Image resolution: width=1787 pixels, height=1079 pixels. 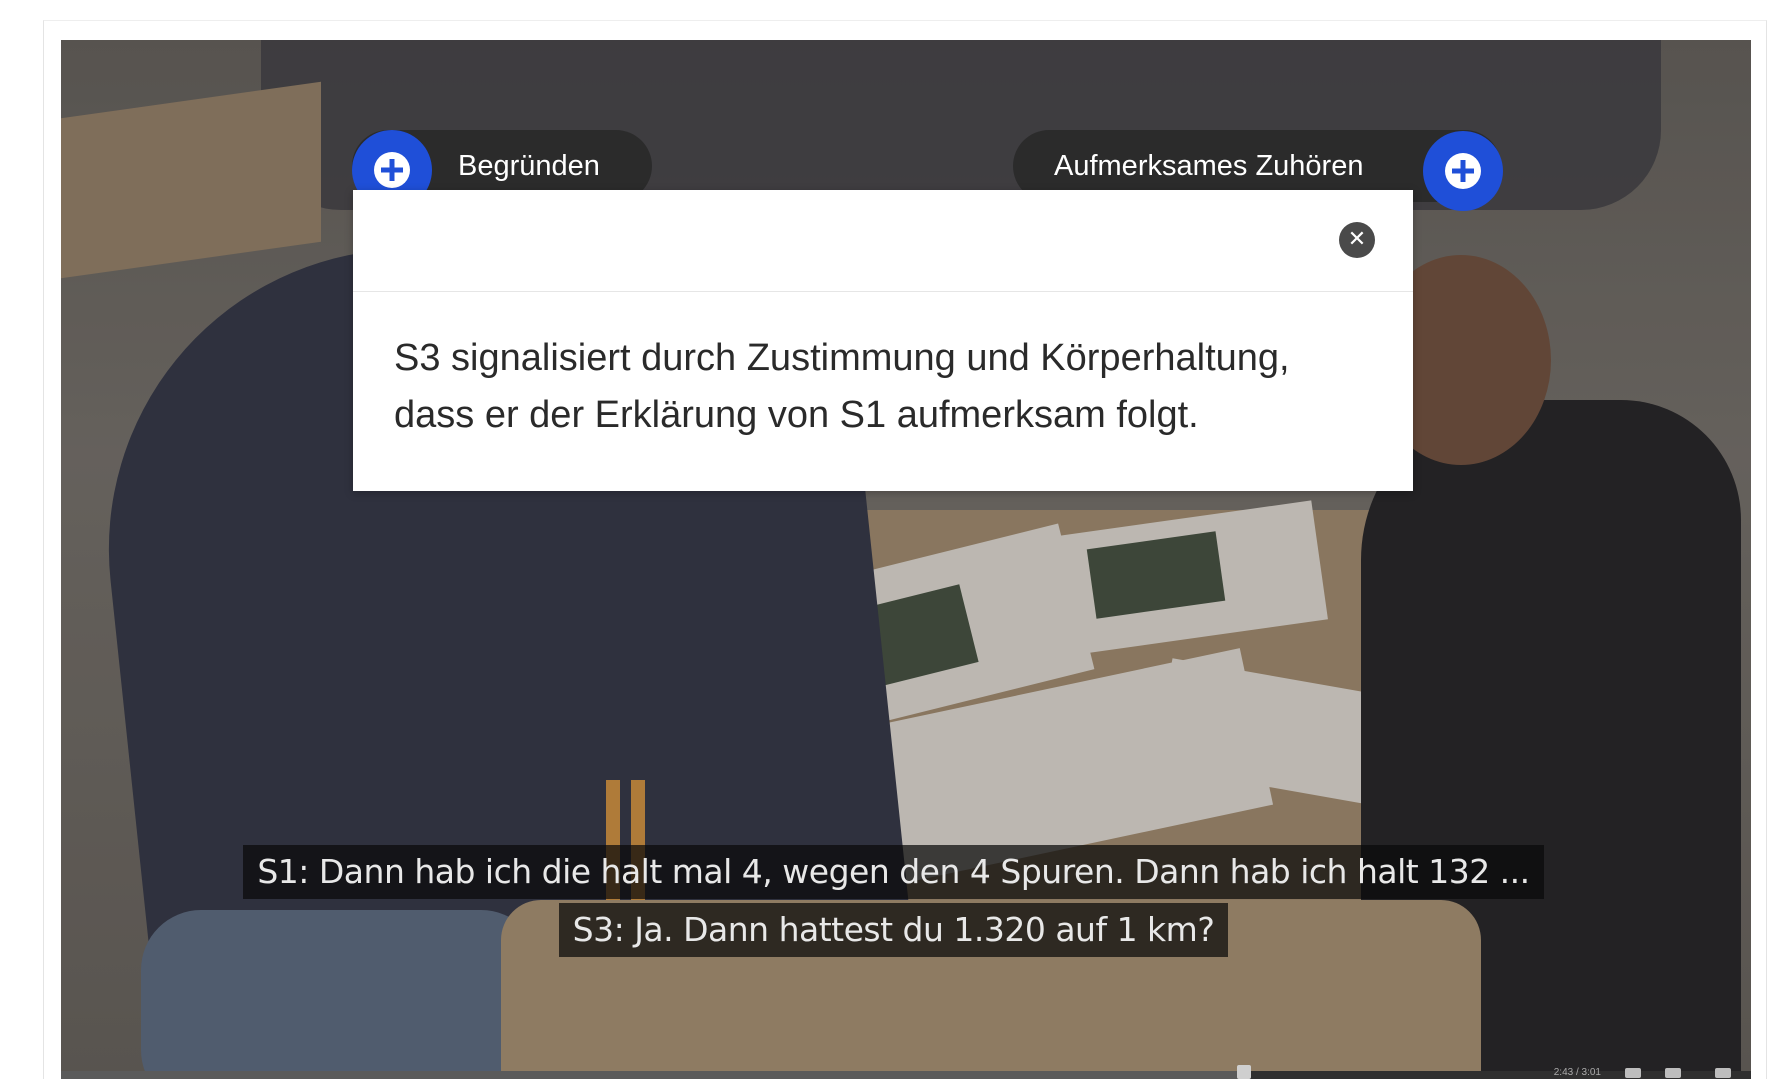 I want to click on popup-header: ✕, so click(x=883, y=241).